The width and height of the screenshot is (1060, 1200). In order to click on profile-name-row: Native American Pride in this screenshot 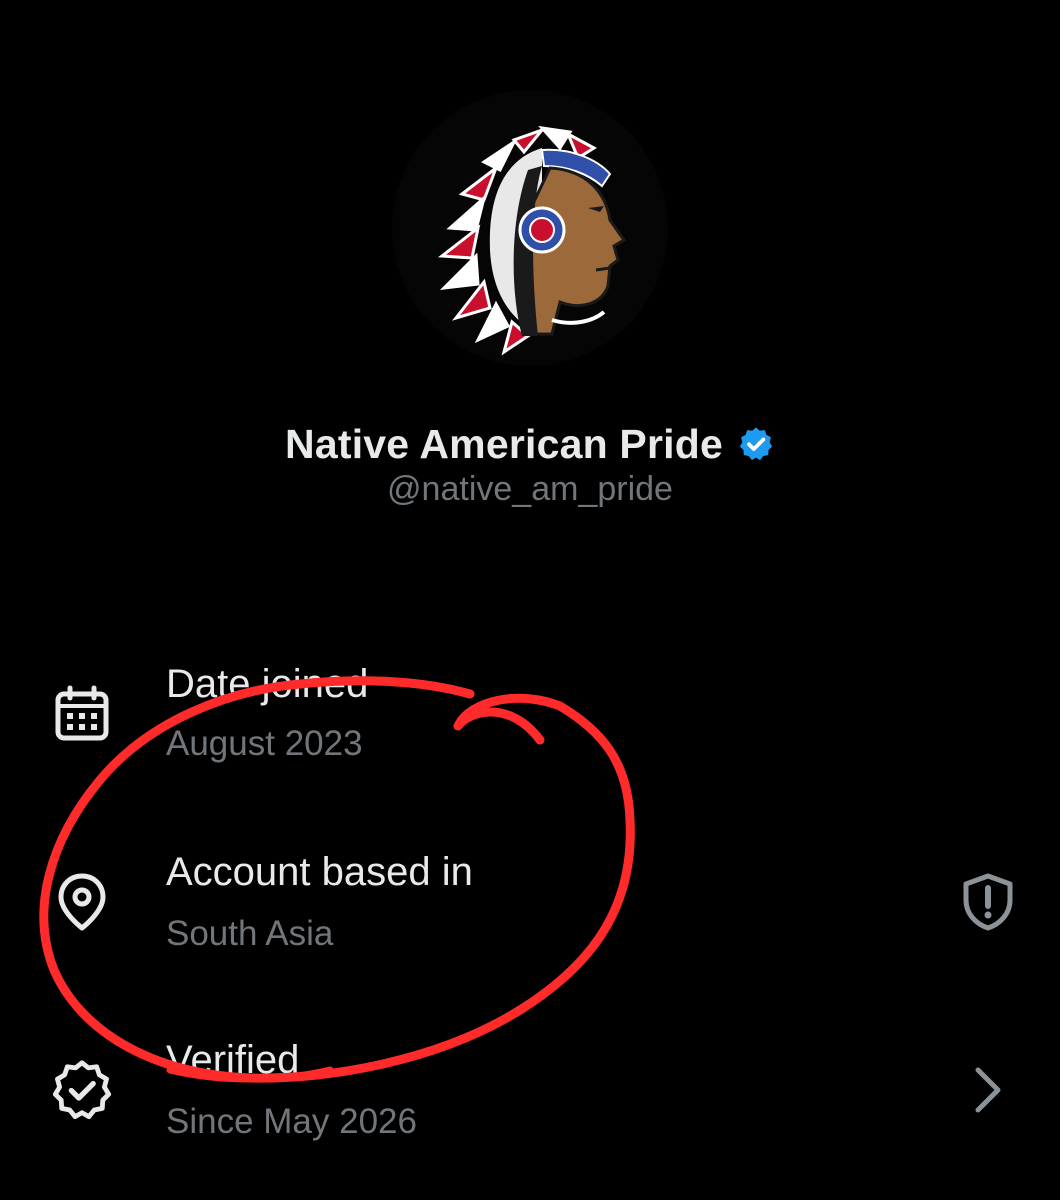, I will do `click(530, 444)`.